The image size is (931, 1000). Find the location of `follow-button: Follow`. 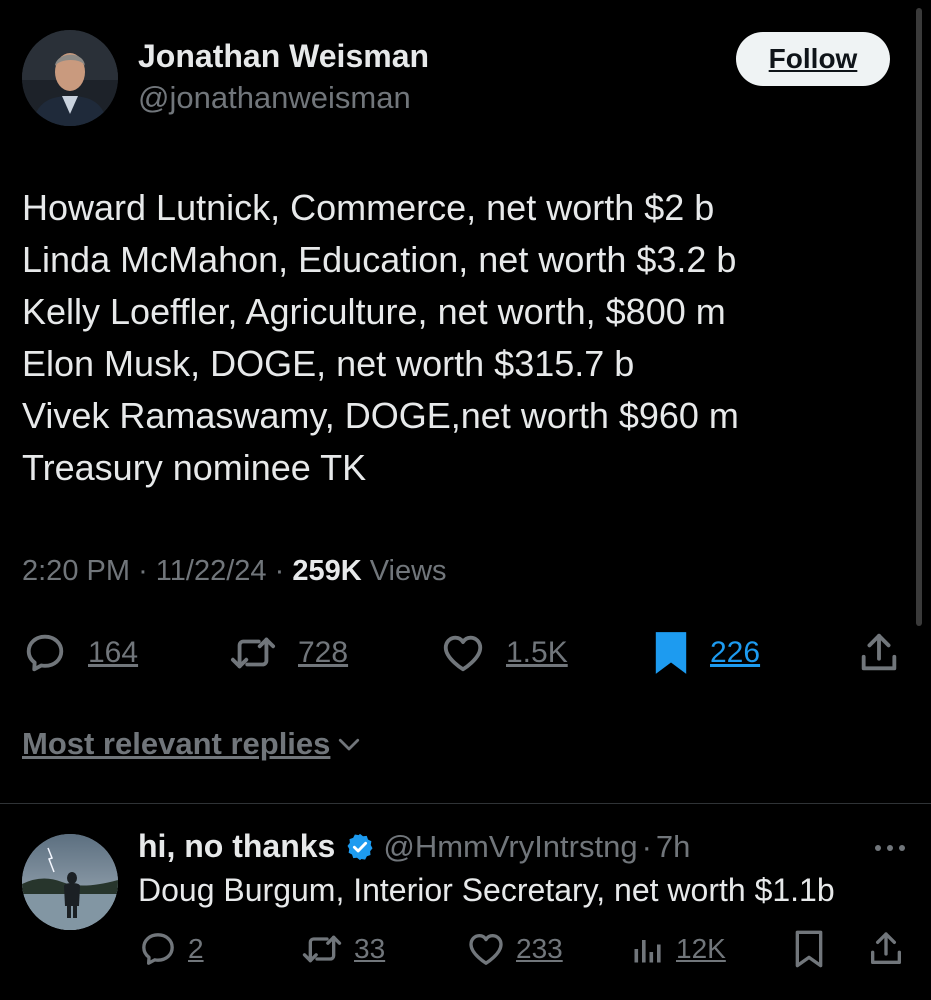

follow-button: Follow is located at coordinates (813, 59).